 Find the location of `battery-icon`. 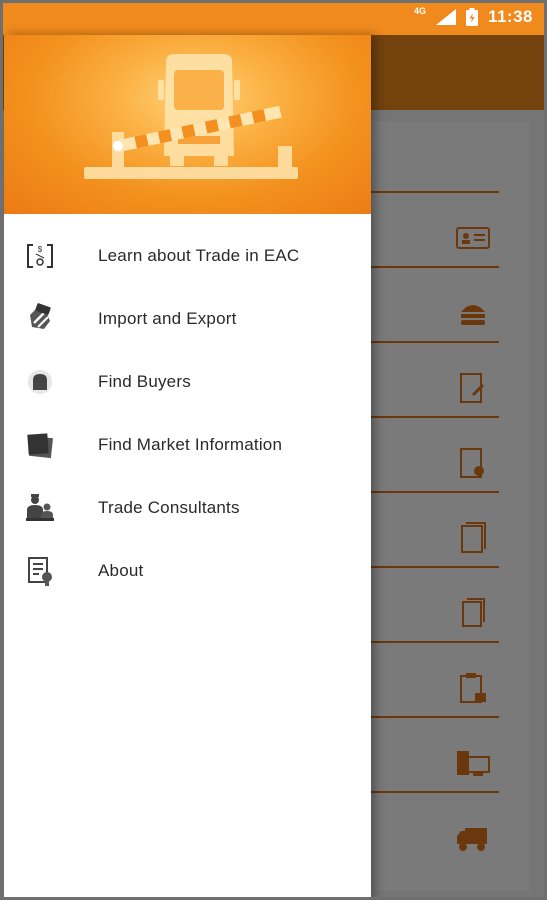

battery-icon is located at coordinates (471, 17).